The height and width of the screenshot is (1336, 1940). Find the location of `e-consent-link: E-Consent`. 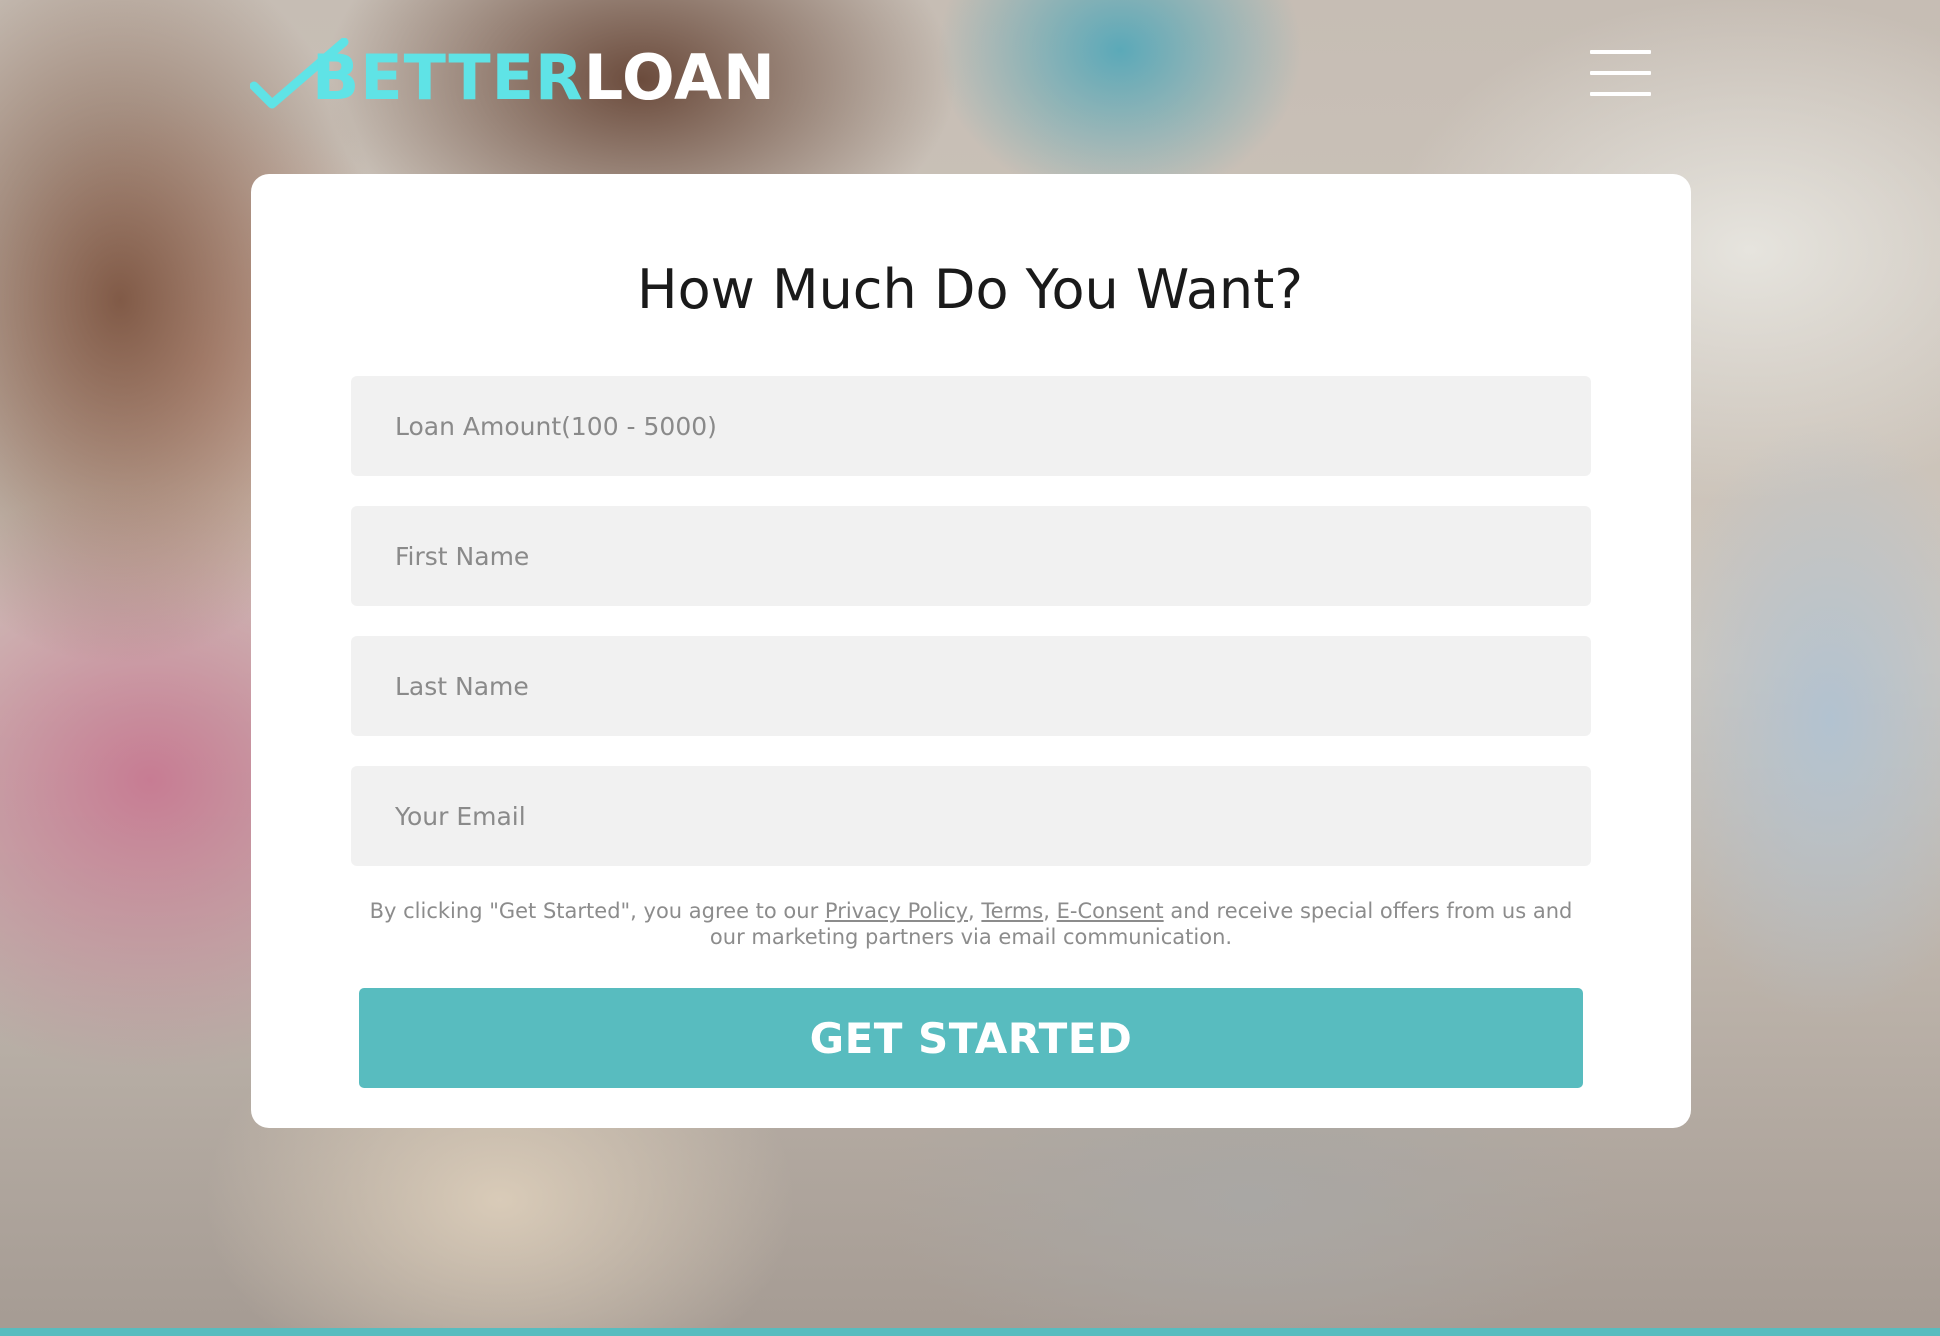

e-consent-link: E-Consent is located at coordinates (1110, 911).